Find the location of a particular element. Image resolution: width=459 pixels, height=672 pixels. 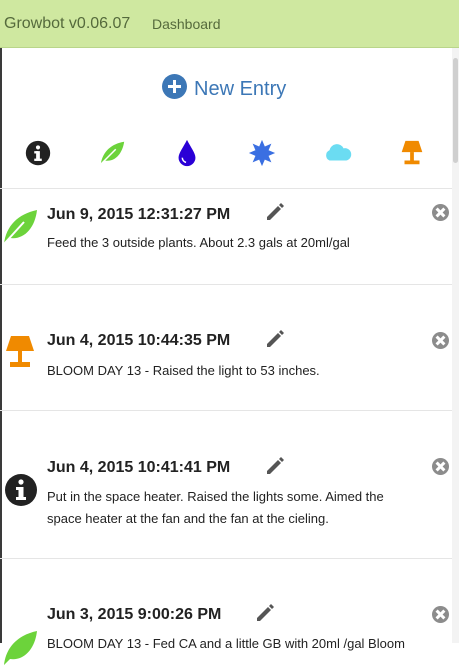

entry-timestamp: Jun 4, 2015 10:41:41 PM is located at coordinates (139, 467).